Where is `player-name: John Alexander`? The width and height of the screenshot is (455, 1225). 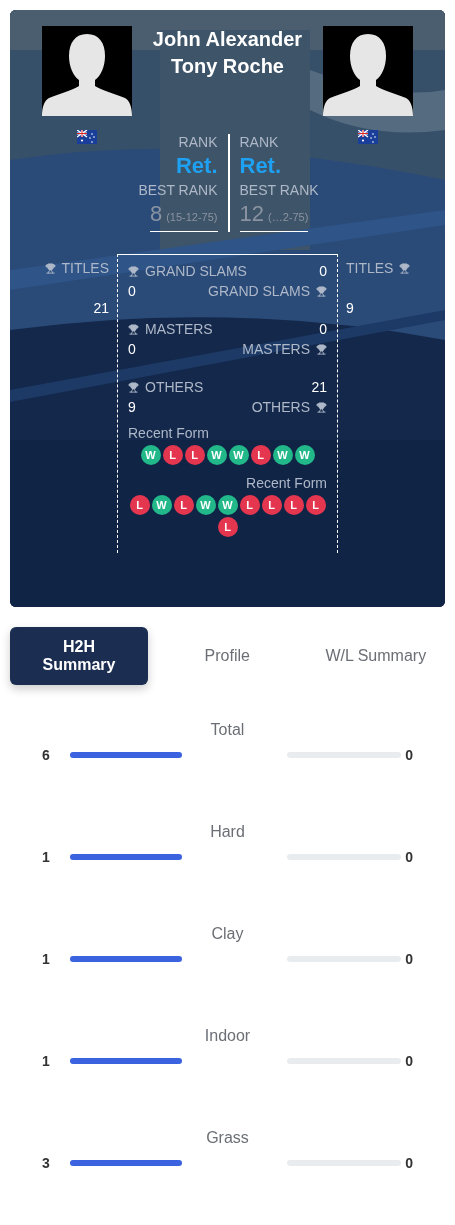
player-name: John Alexander is located at coordinates (227, 39).